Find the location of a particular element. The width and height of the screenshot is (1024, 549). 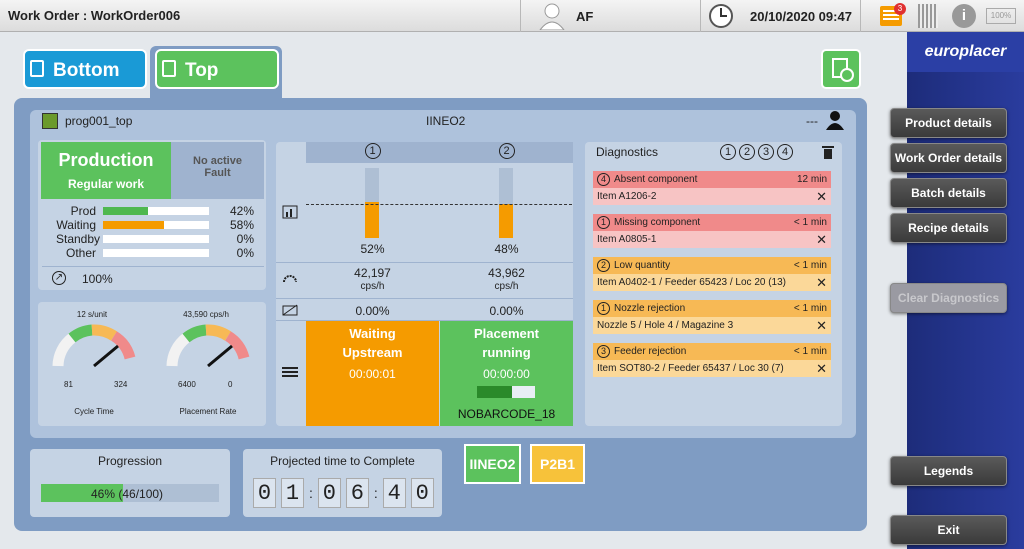

time-digit: 1 is located at coordinates (292, 493).